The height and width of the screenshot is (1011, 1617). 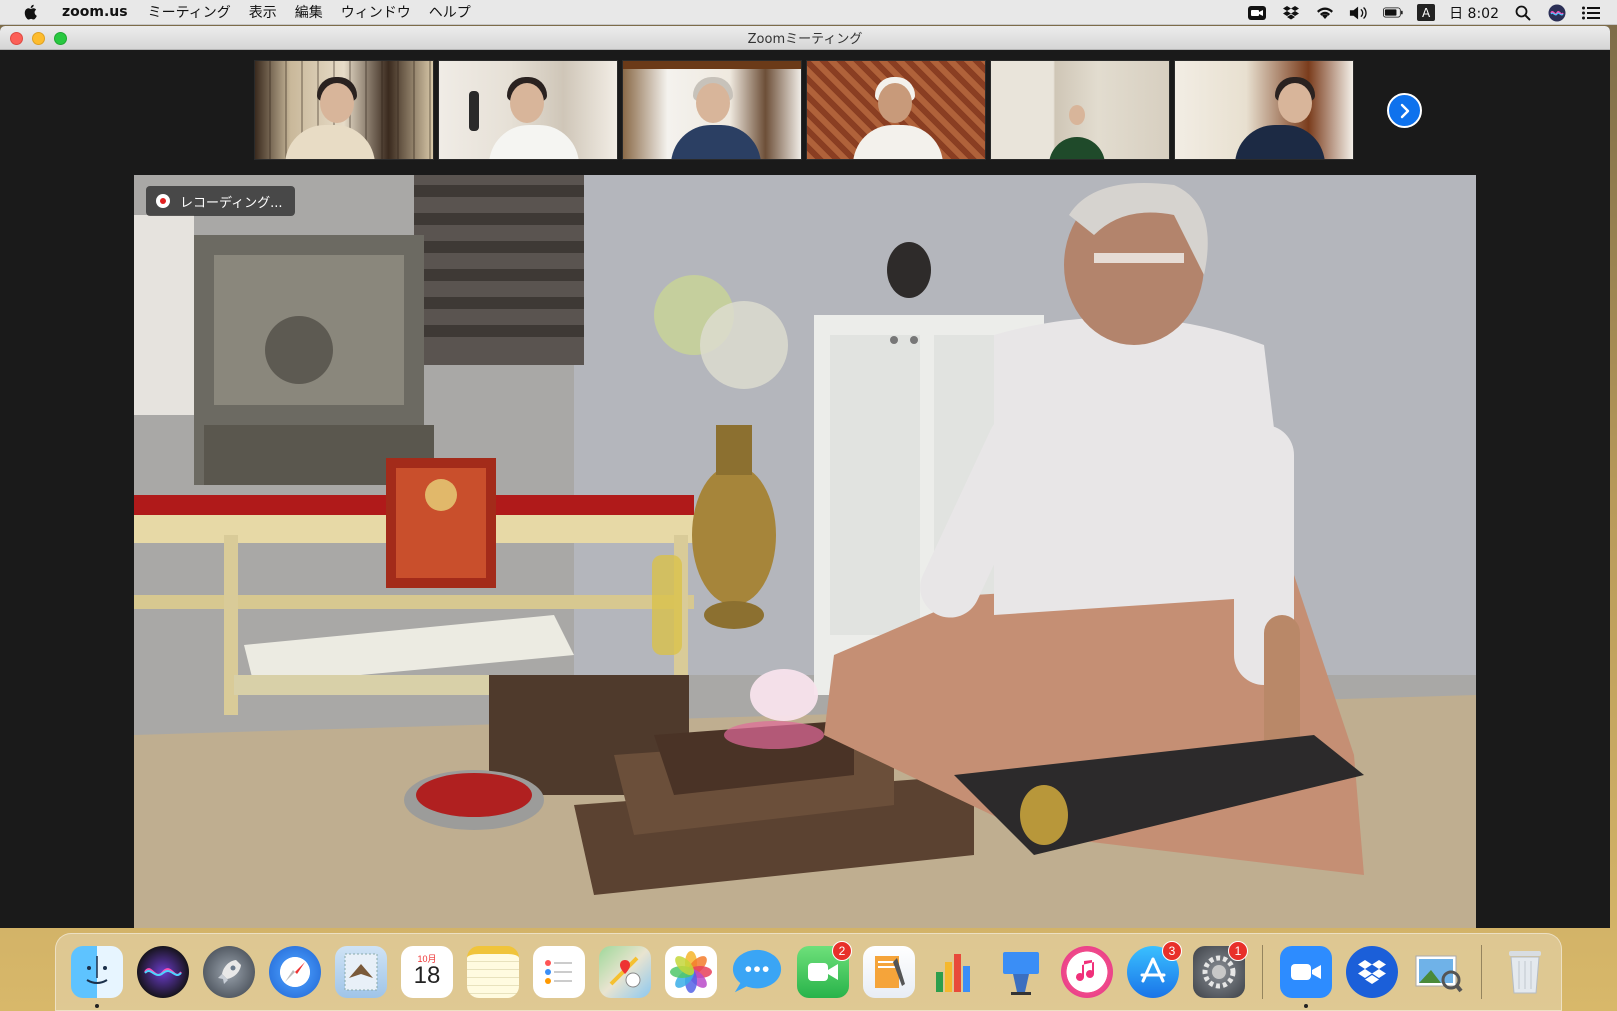 I want to click on maximize-window-button, so click(x=60, y=38).